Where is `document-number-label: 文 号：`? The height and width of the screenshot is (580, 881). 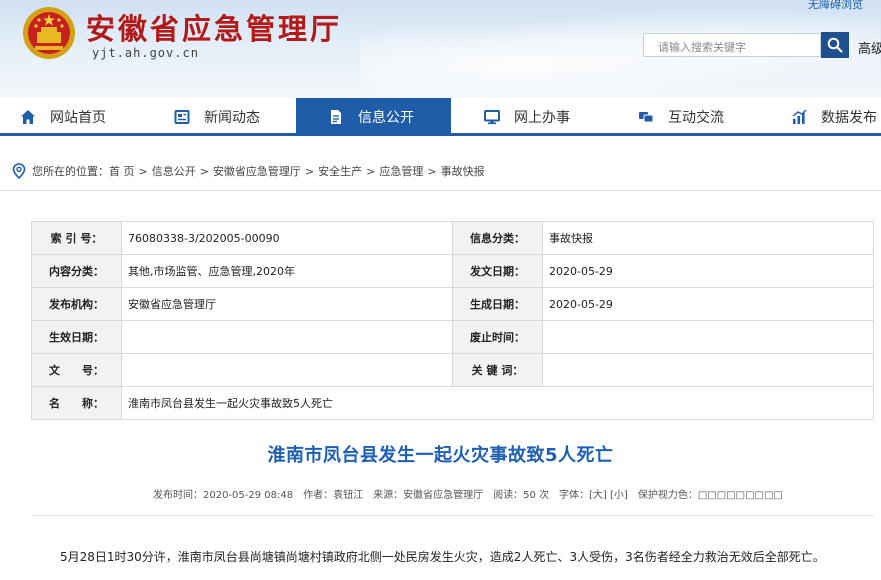 document-number-label: 文 号： is located at coordinates (76, 370).